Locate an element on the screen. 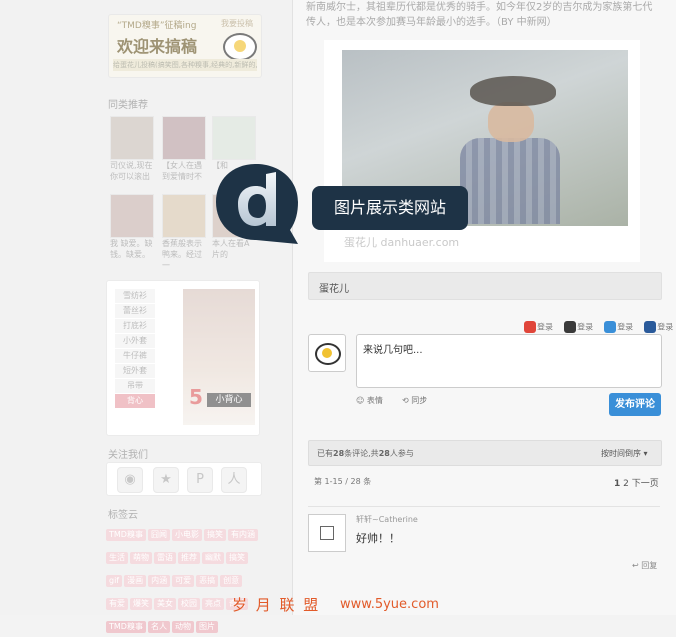 The width and height of the screenshot is (676, 637). tag-link: TMD糗事 is located at coordinates (126, 627).